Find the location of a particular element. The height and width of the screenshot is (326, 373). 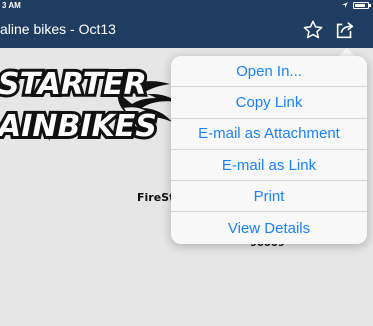

status-indicators is located at coordinates (356, 5).